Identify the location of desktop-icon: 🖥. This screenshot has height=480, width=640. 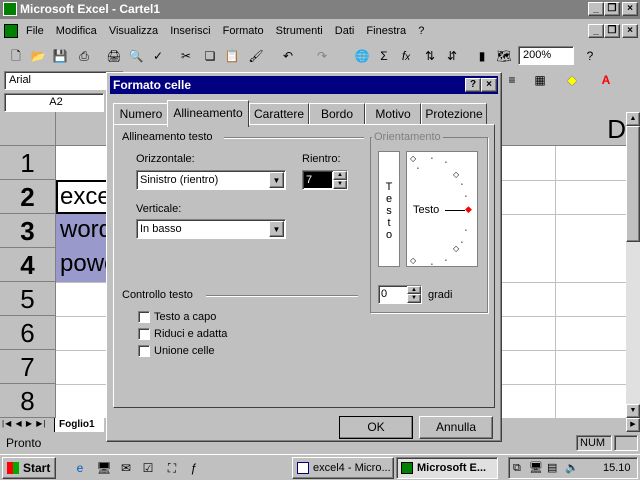
(104, 468).